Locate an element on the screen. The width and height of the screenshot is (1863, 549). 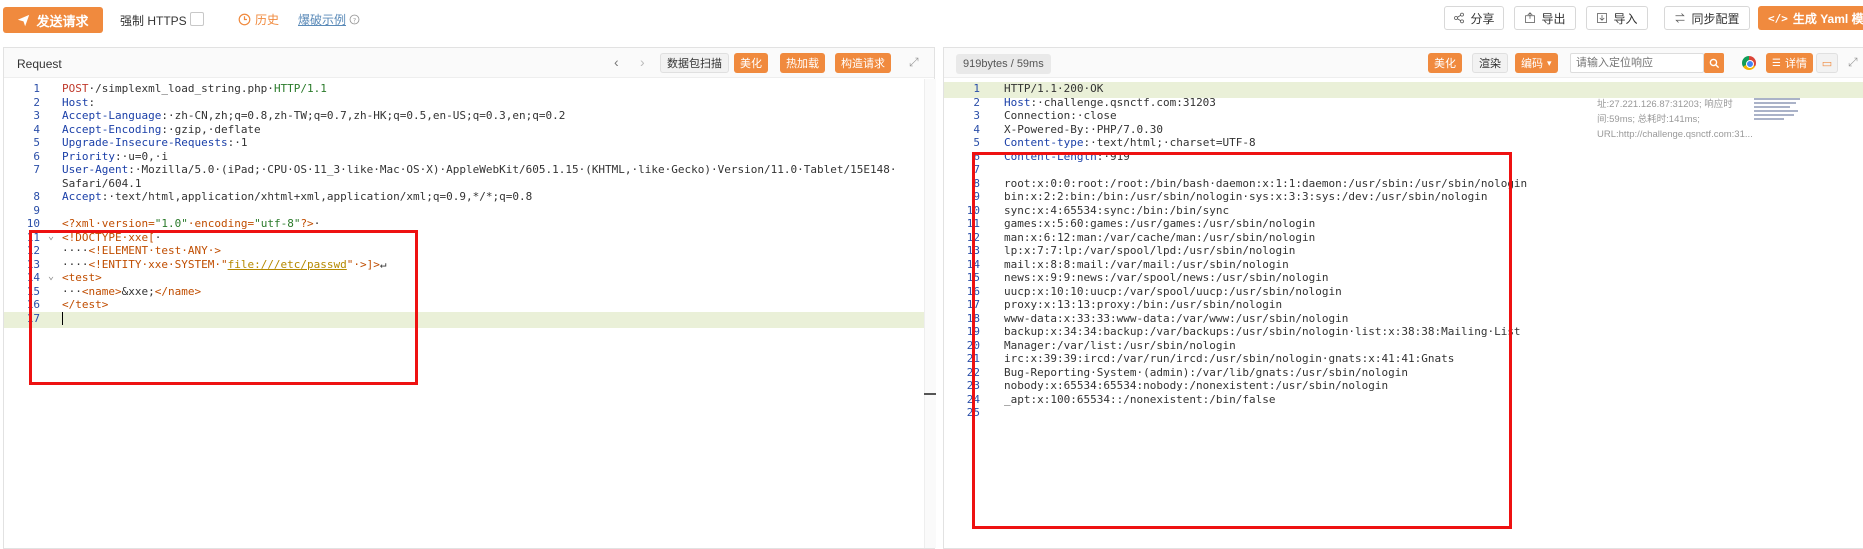
details-label: 详情 is located at coordinates (1795, 64).